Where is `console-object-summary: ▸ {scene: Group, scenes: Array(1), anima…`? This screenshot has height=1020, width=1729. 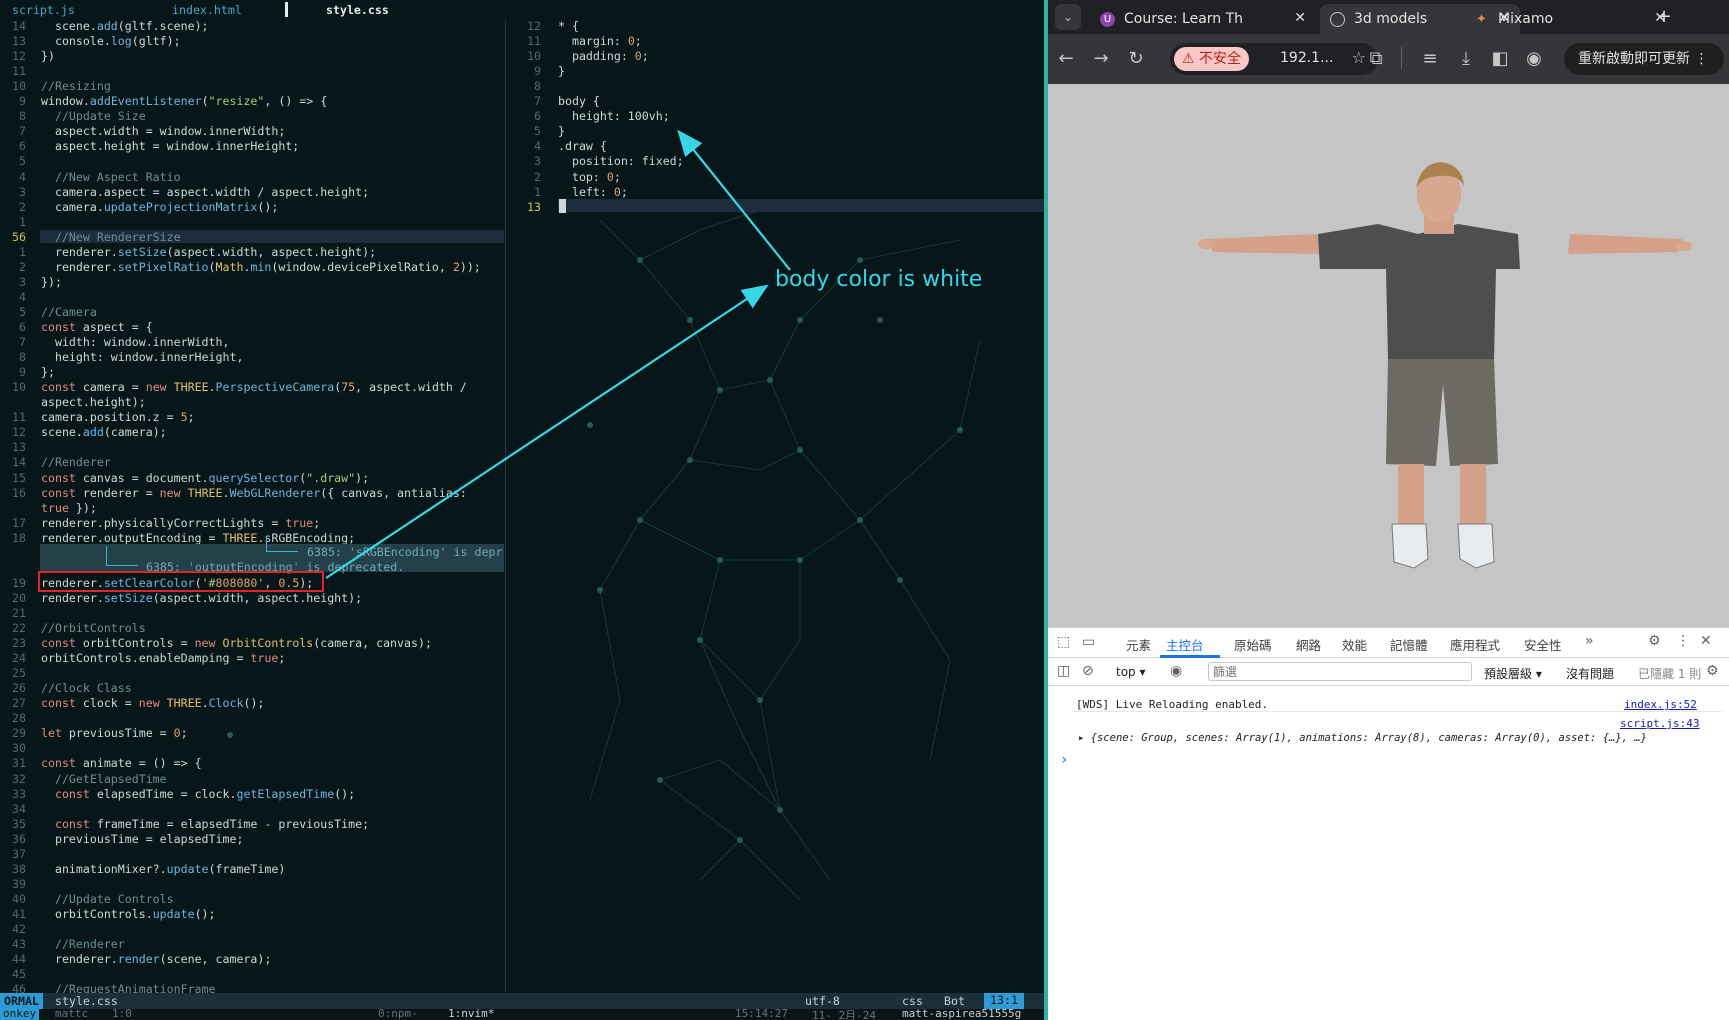 console-object-summary: ▸ {scene: Group, scenes: Array(1), anima… is located at coordinates (1362, 738).